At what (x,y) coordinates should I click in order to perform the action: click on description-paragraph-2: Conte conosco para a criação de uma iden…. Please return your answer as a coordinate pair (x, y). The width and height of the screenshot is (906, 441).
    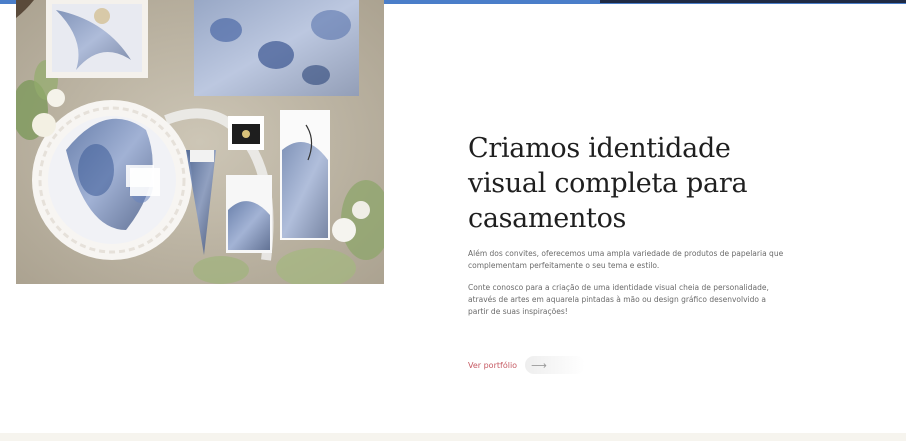
    Looking at the image, I should click on (618, 299).